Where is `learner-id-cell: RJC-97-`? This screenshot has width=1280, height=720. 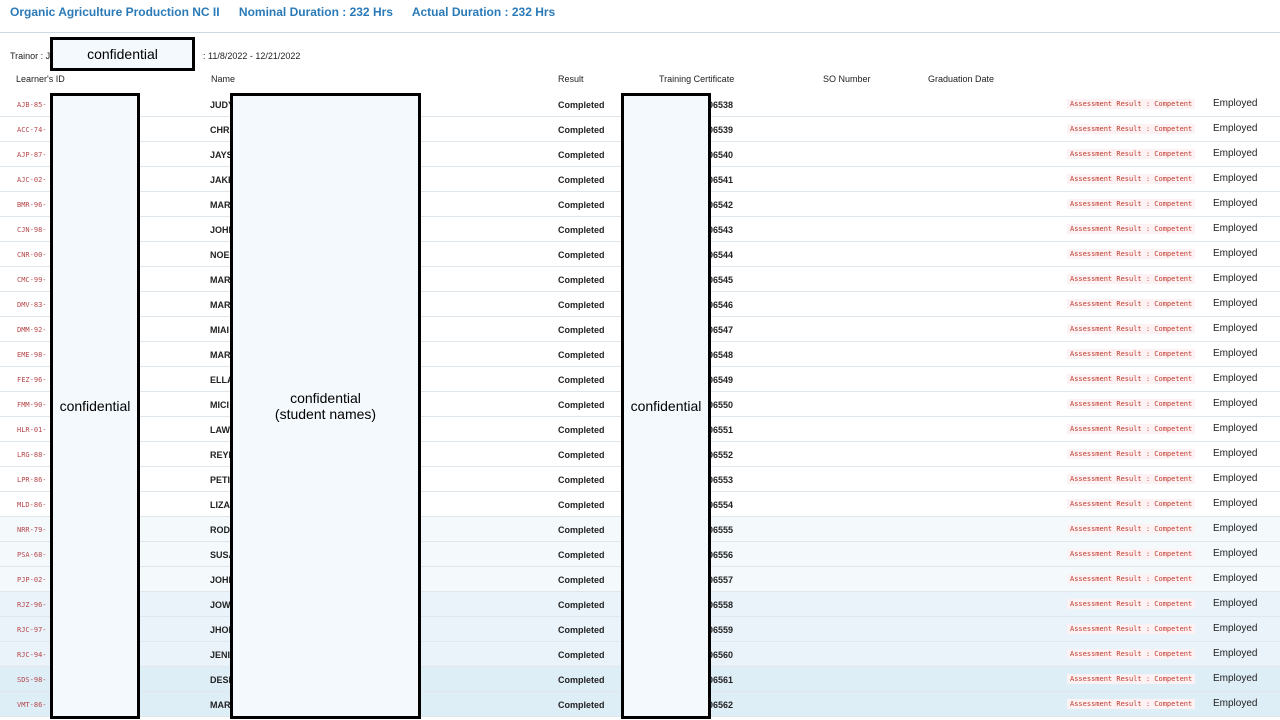
learner-id-cell: RJC-97- is located at coordinates (32, 630).